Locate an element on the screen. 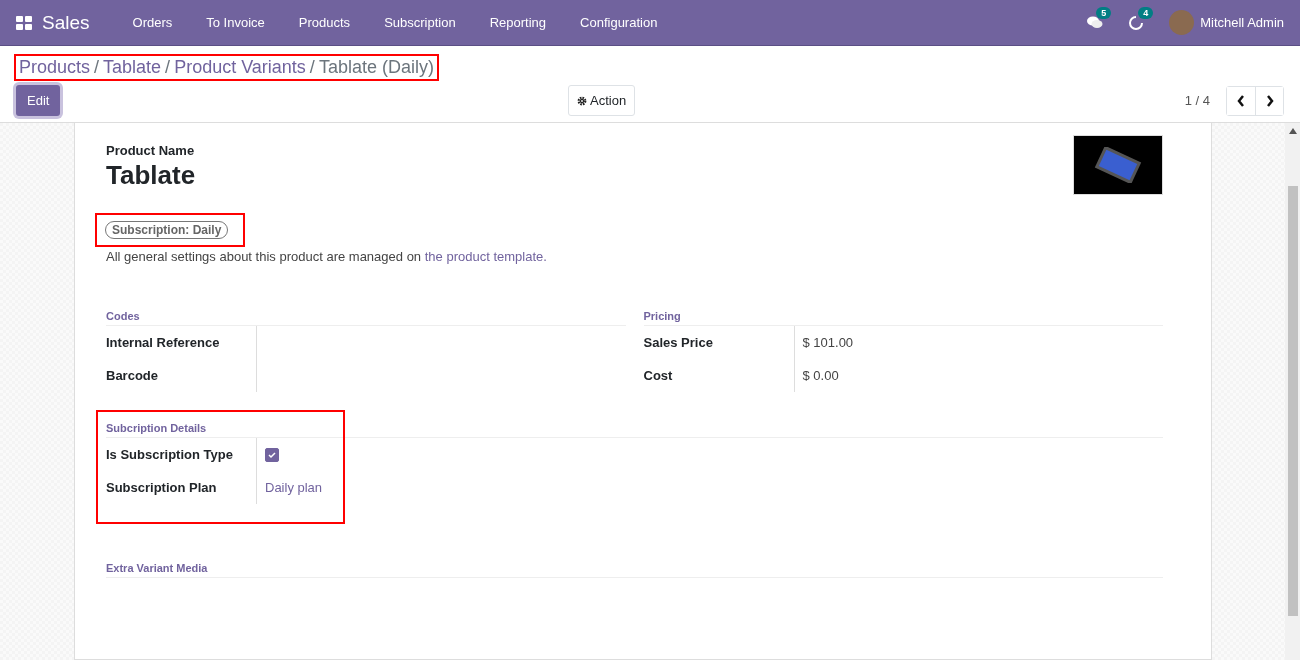 This screenshot has width=1300, height=668. pager-value: 1 / 4 is located at coordinates (1197, 100).